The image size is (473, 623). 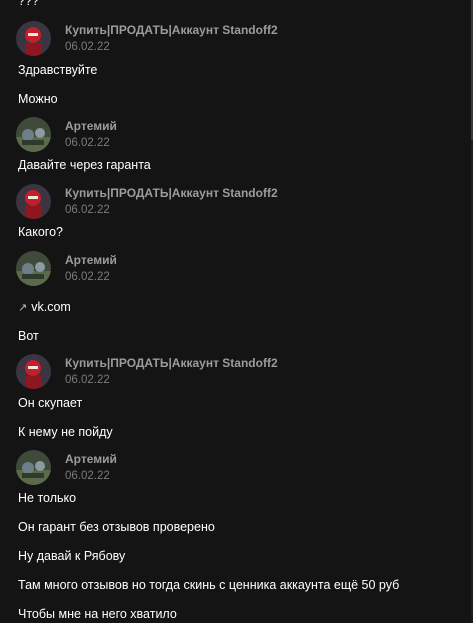 What do you see at coordinates (58, 70) in the screenshot?
I see `message-text: Здравствуйте` at bounding box center [58, 70].